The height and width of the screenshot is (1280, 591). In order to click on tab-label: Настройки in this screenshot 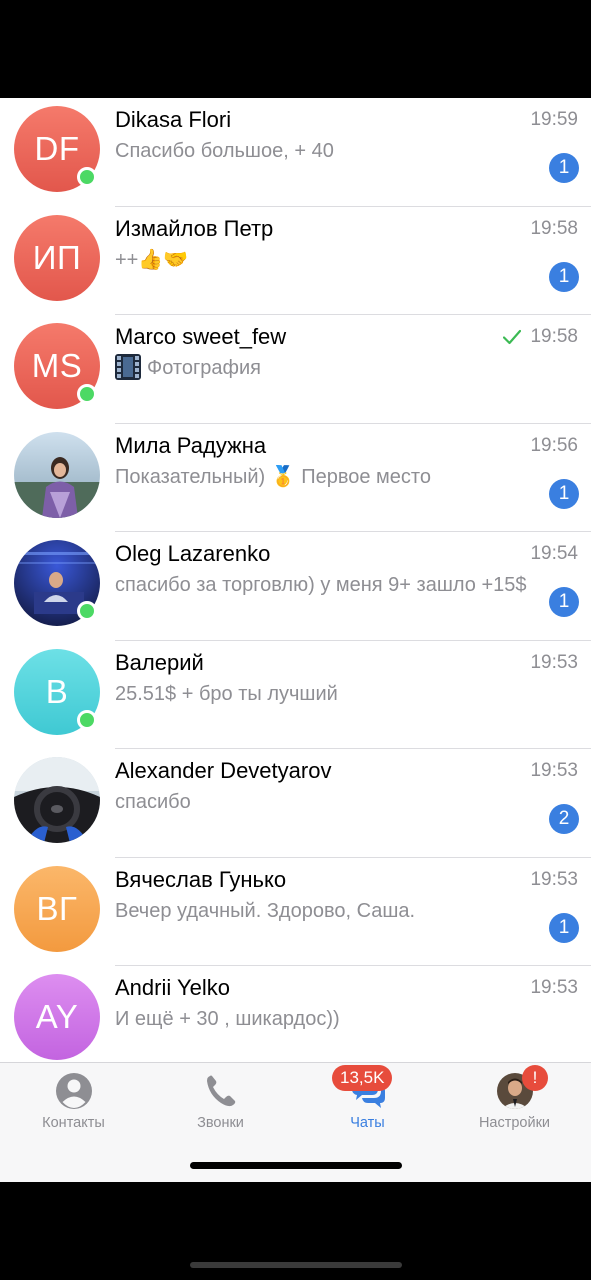, I will do `click(514, 1123)`.